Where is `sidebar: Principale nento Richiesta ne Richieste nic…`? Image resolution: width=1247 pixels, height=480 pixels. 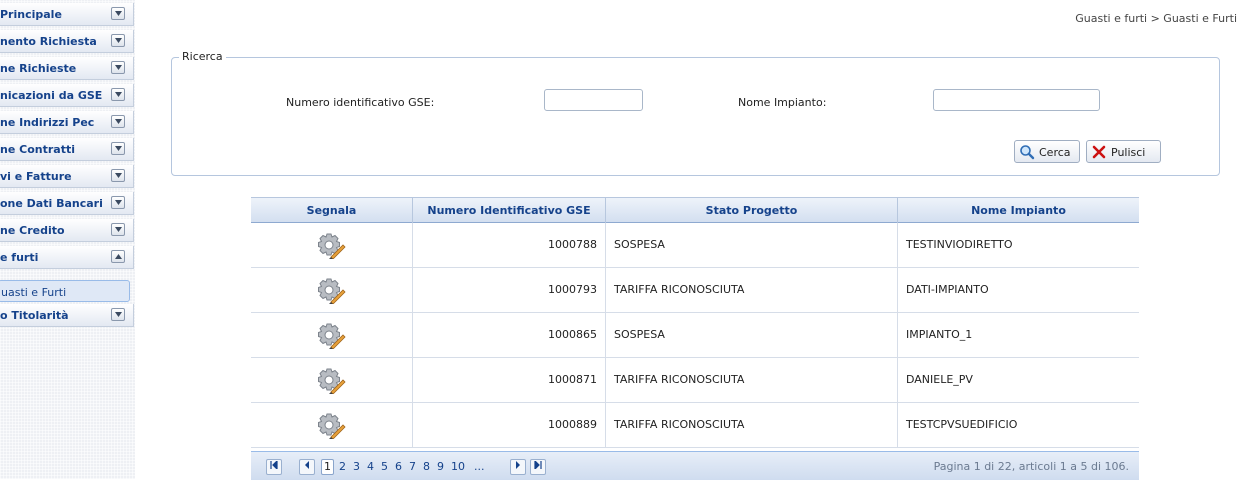 sidebar: Principale nento Richiesta ne Richieste nic… is located at coordinates (67, 239).